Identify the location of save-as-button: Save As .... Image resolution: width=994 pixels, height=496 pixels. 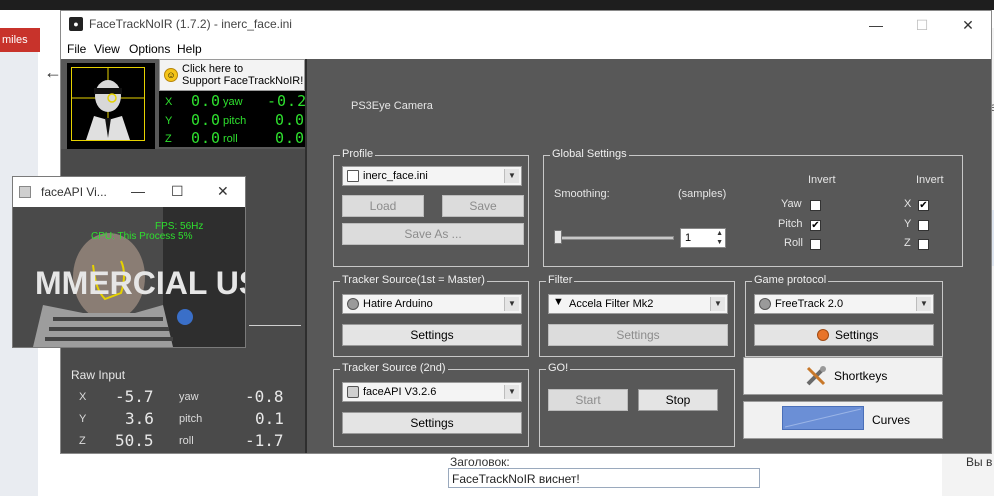
(433, 234).